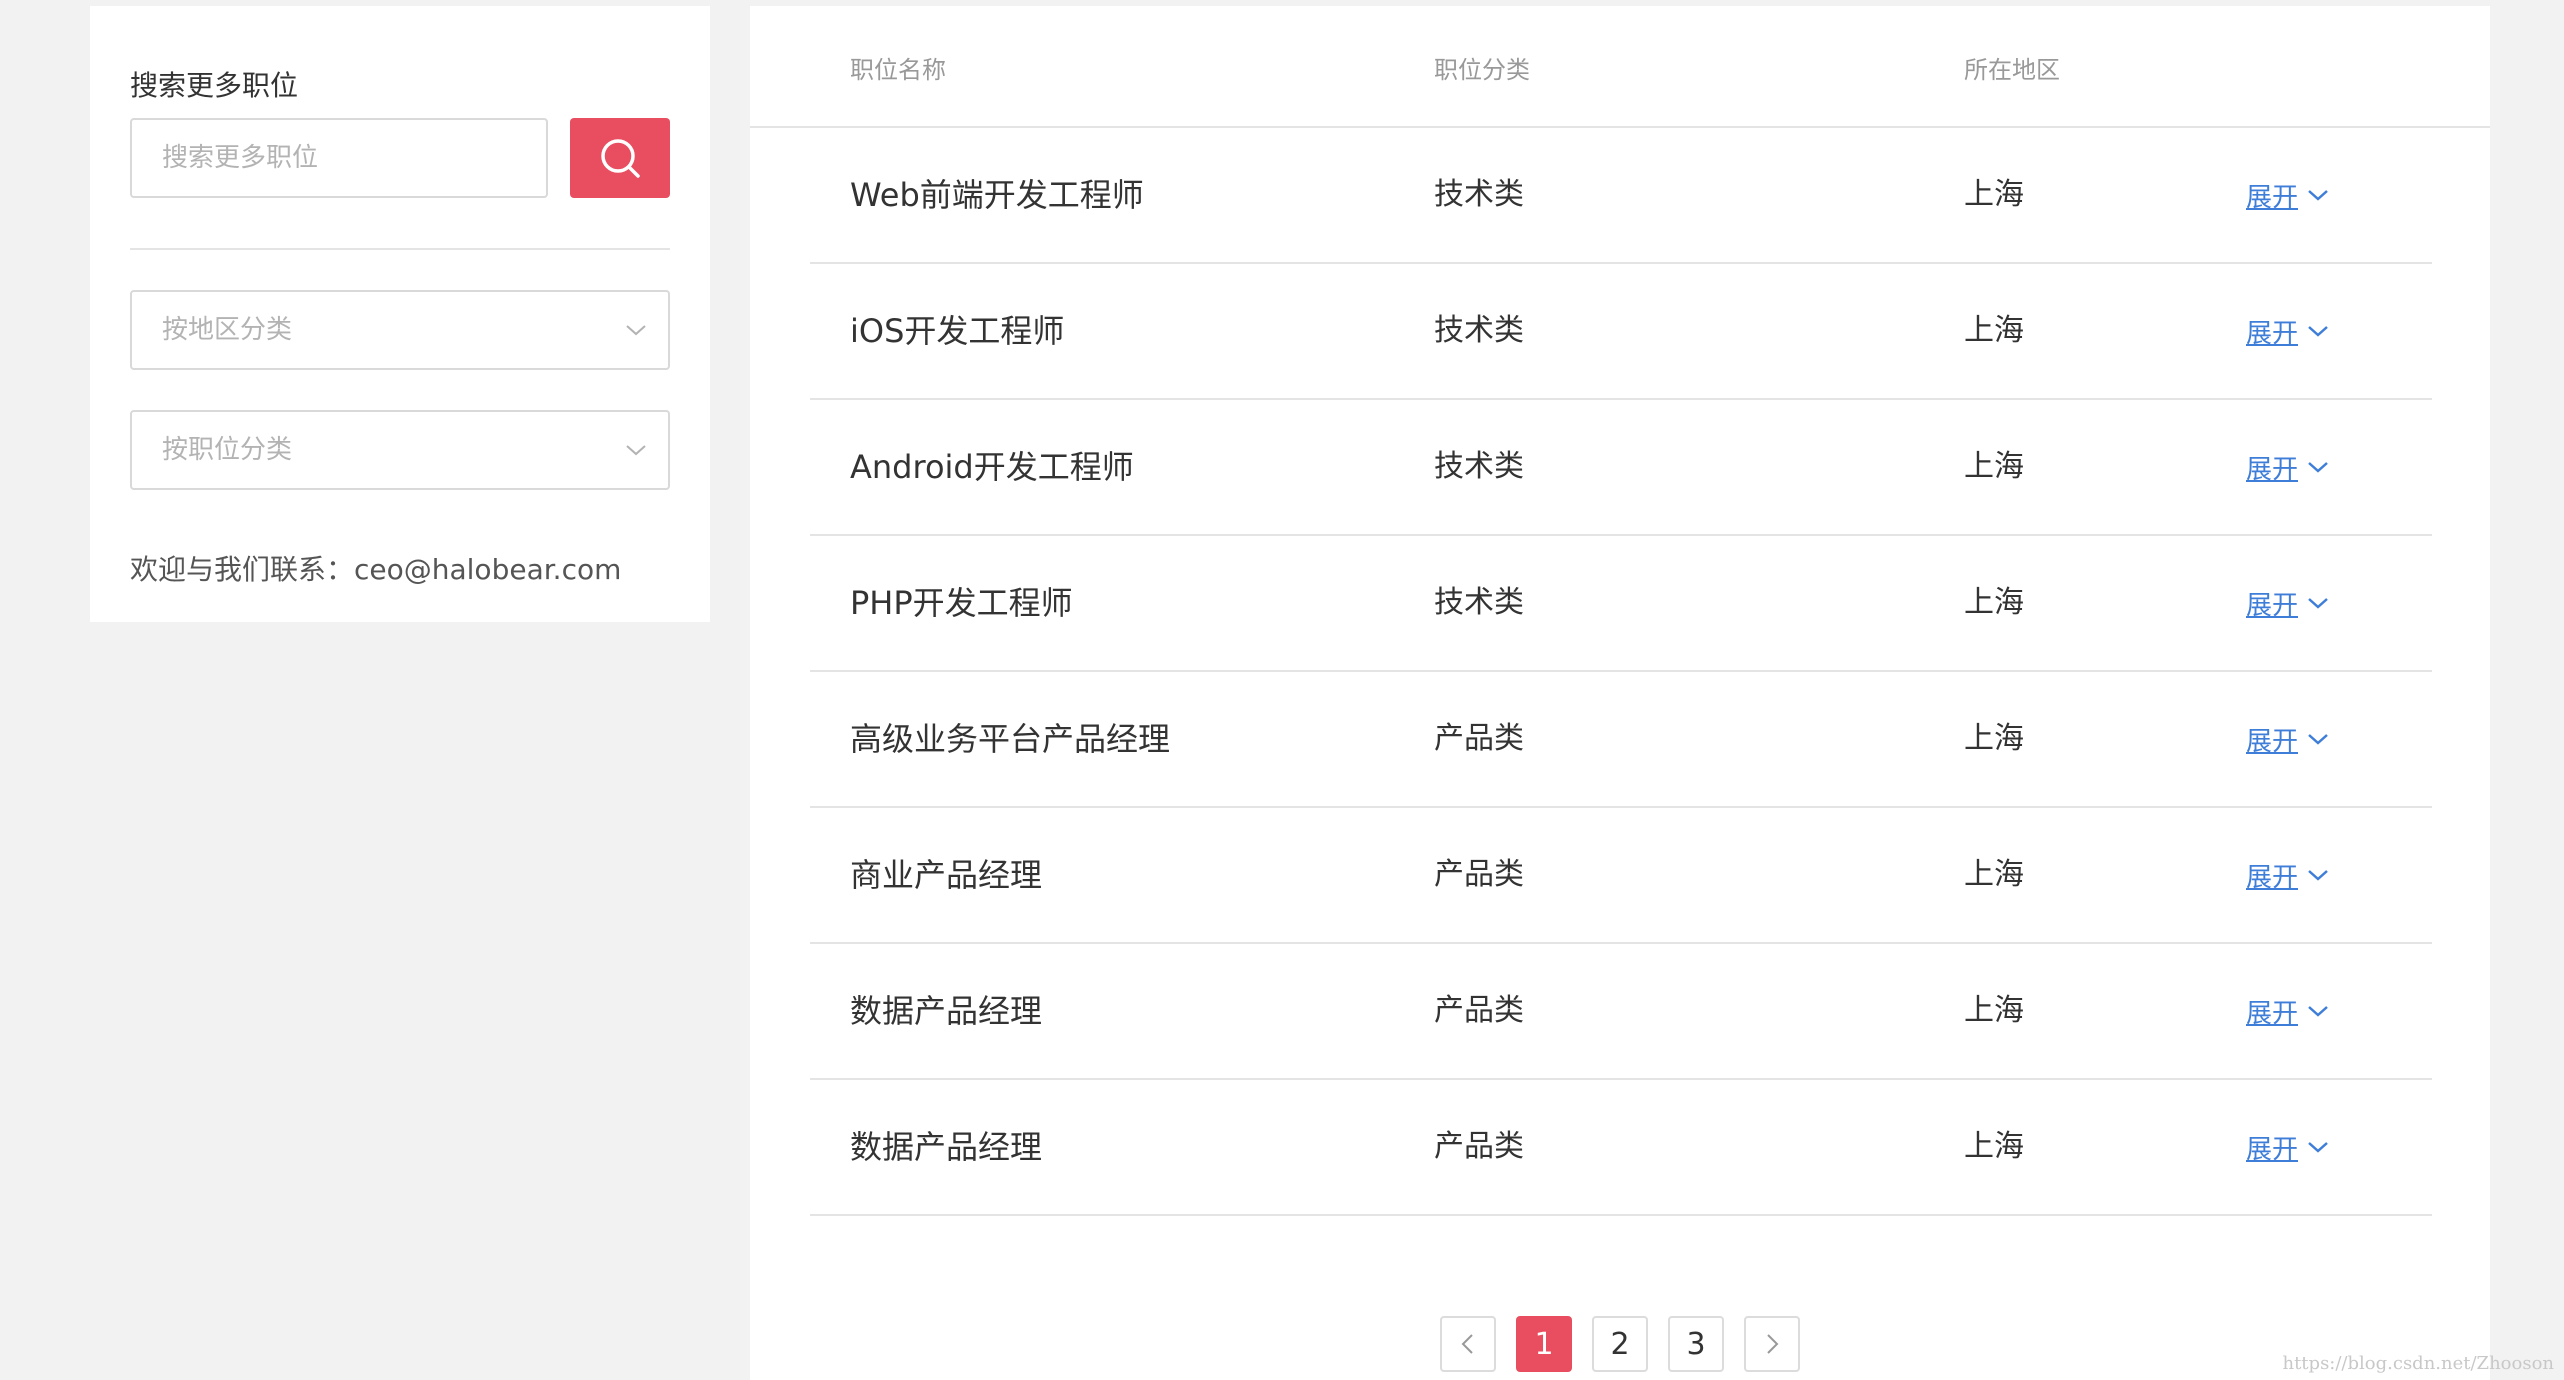  What do you see at coordinates (2012, 70) in the screenshot?
I see `header-location: 所在地区` at bounding box center [2012, 70].